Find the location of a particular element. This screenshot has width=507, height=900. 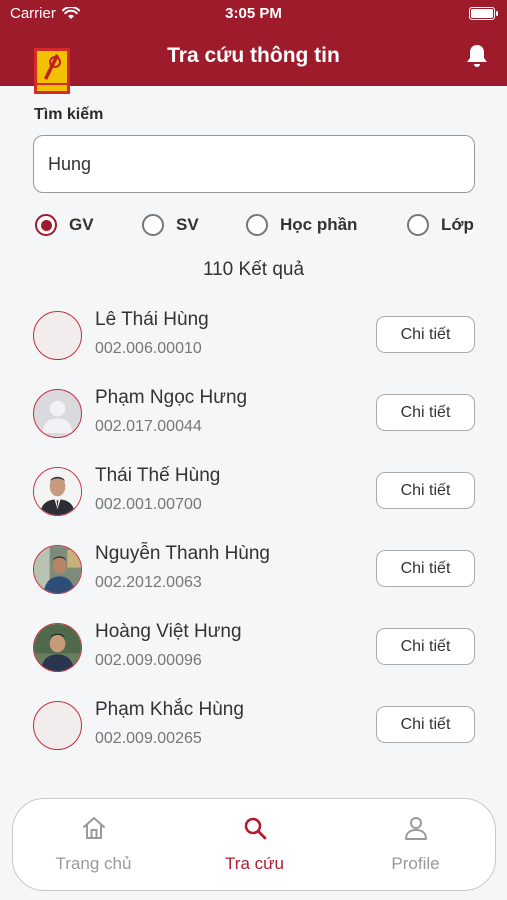

person-name: Hoàng Việt Hưng is located at coordinates (168, 631).